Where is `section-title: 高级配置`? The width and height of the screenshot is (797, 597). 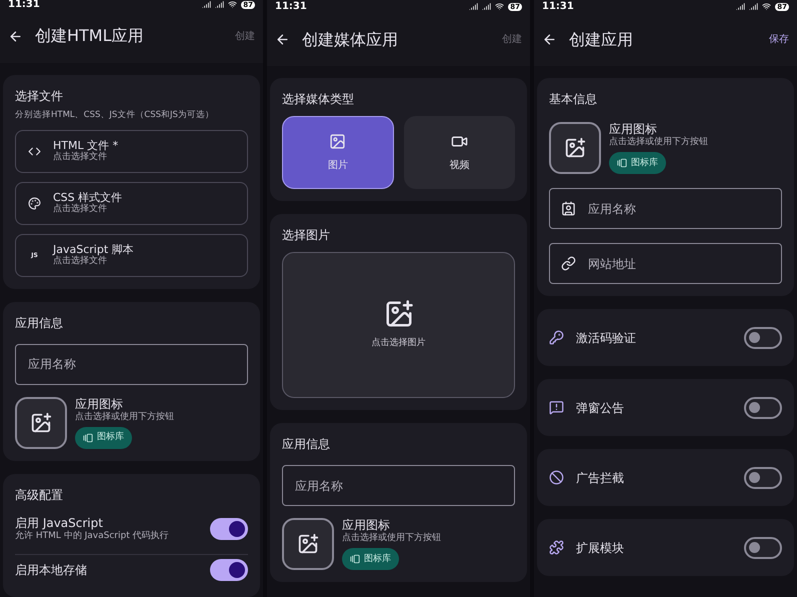 section-title: 高级配置 is located at coordinates (39, 495).